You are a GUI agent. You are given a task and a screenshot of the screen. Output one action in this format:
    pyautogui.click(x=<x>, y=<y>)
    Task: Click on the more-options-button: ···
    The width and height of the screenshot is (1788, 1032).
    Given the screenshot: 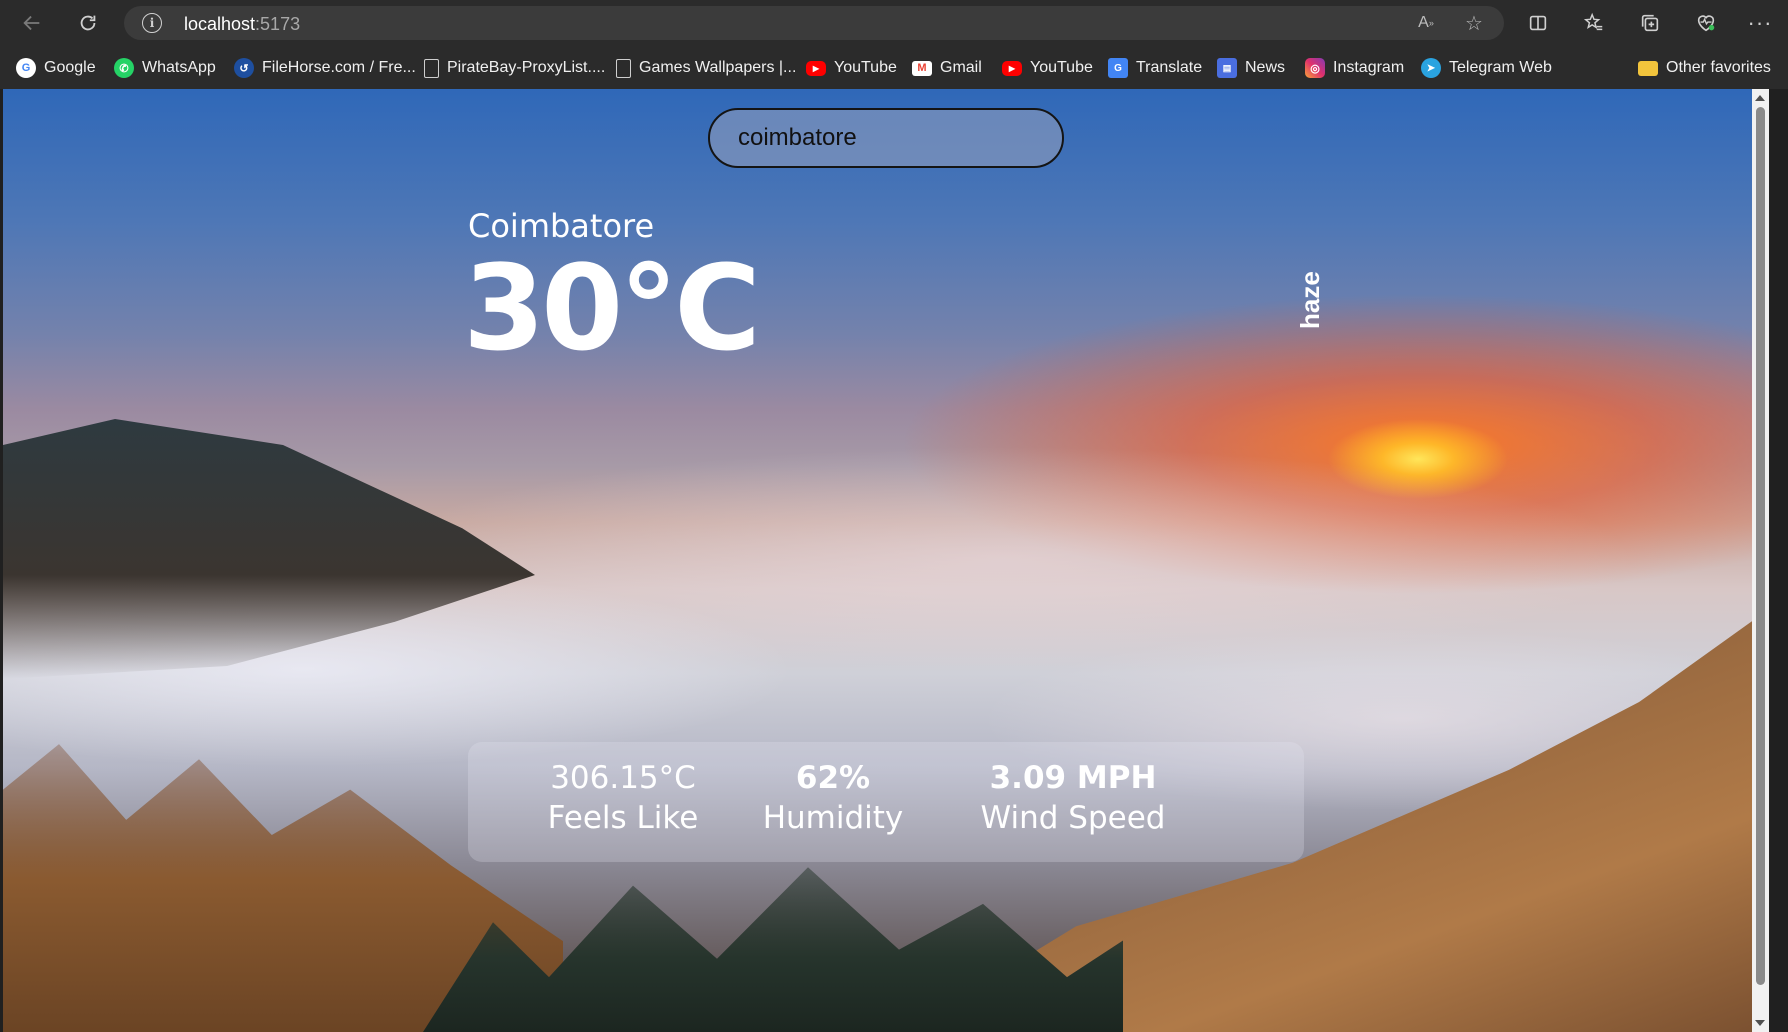 What is the action you would take?
    pyautogui.click(x=1760, y=23)
    